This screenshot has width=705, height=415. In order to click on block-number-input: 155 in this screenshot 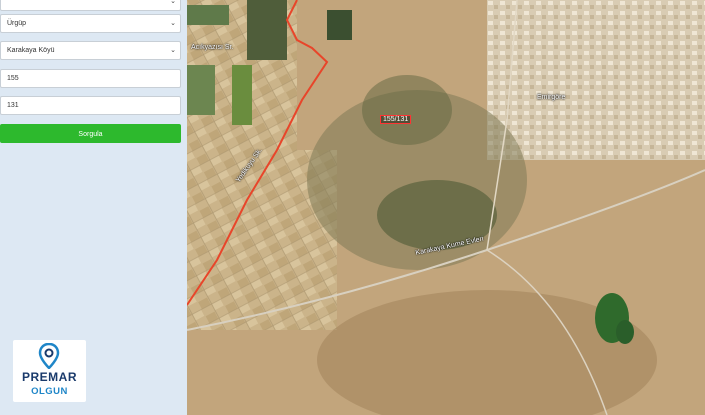, I will do `click(90, 78)`.